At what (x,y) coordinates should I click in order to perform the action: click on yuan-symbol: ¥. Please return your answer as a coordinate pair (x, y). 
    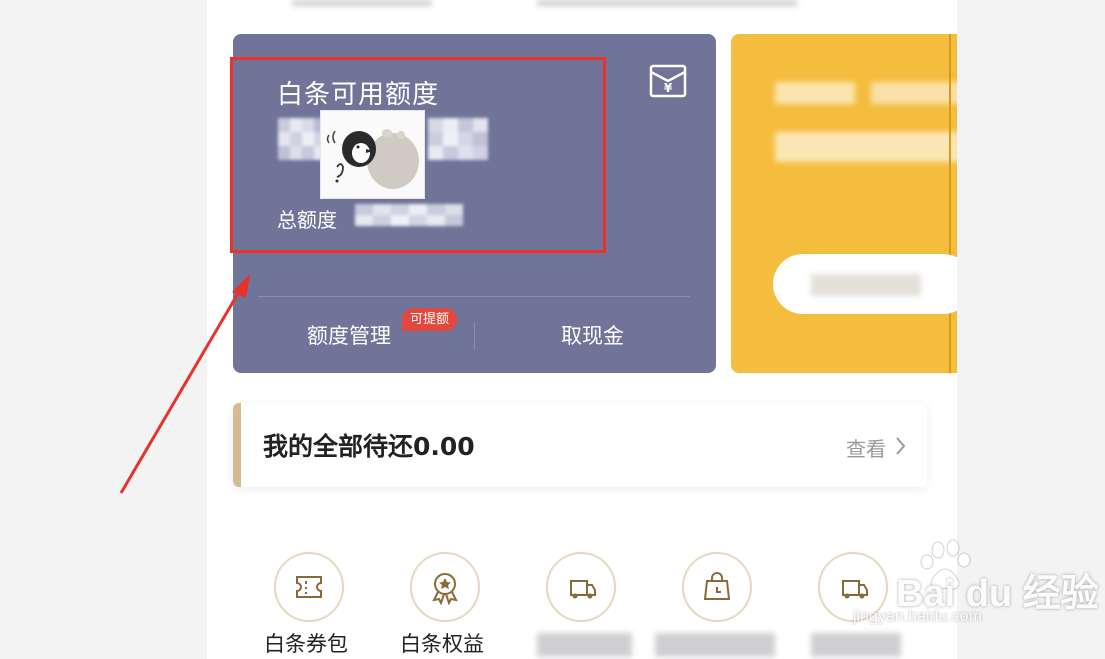
    Looking at the image, I should click on (668, 88).